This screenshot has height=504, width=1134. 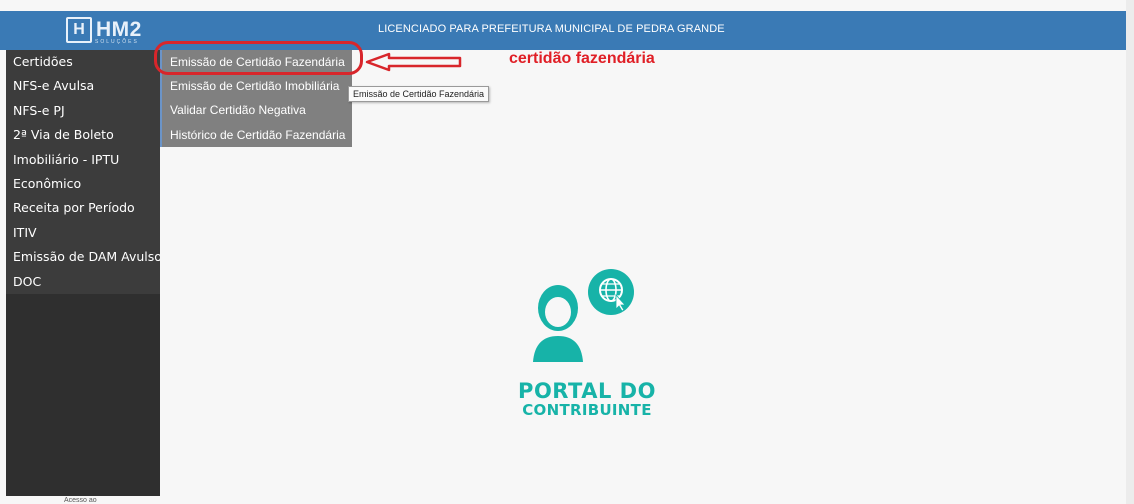 I want to click on sidebar-item-receita-periodo: Receita por Período, so click(x=83, y=208).